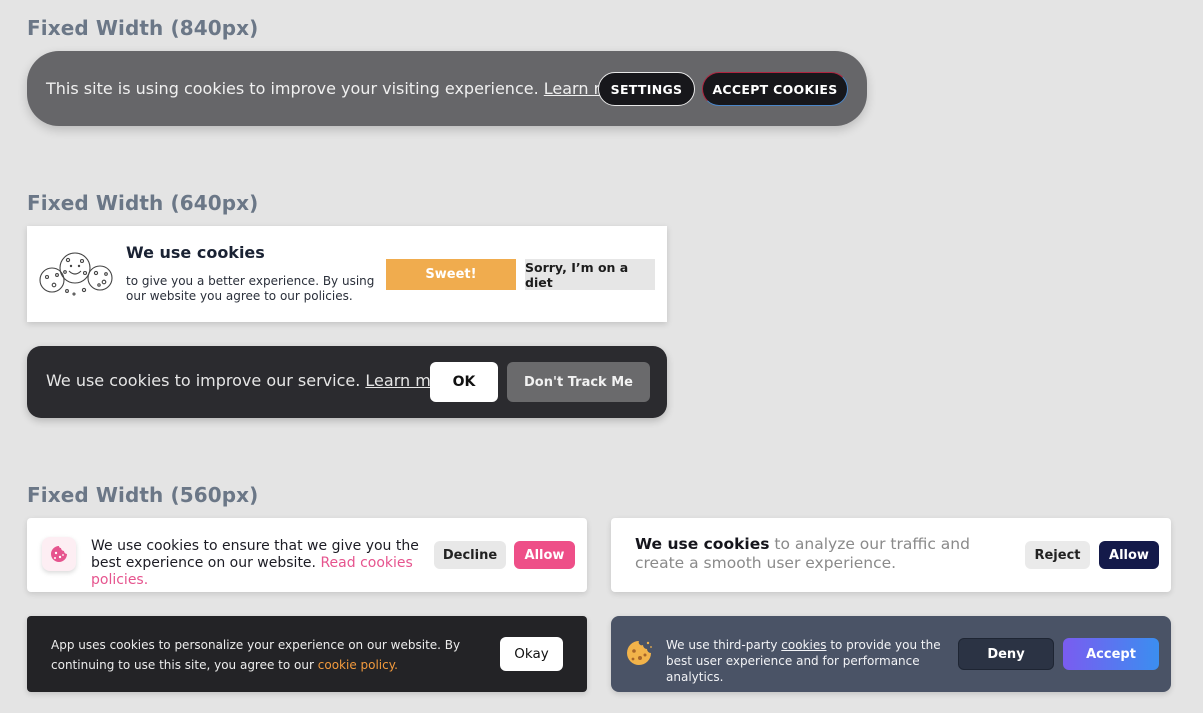  What do you see at coordinates (451, 274) in the screenshot?
I see `sweet-button: Sweet!` at bounding box center [451, 274].